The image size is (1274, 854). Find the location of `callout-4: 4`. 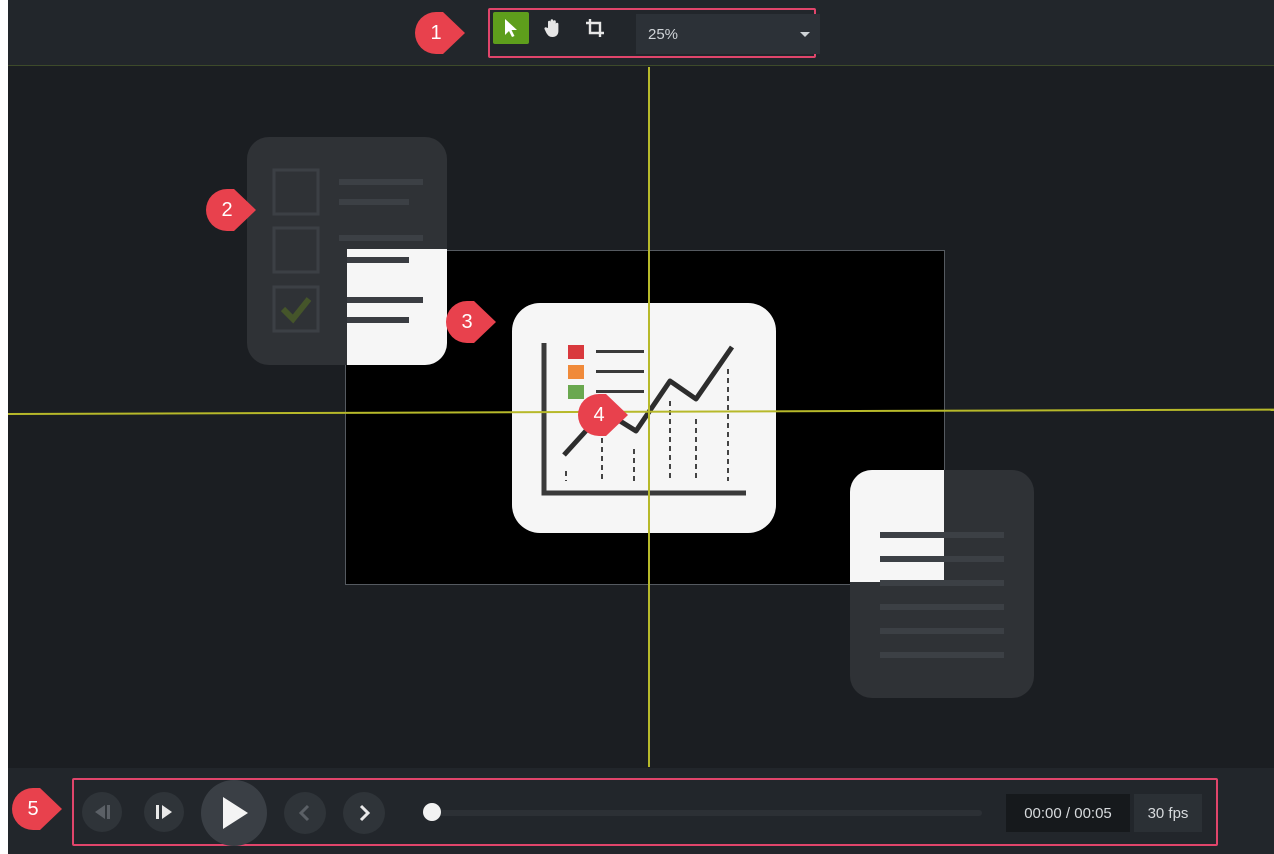

callout-4: 4 is located at coordinates (602, 415).